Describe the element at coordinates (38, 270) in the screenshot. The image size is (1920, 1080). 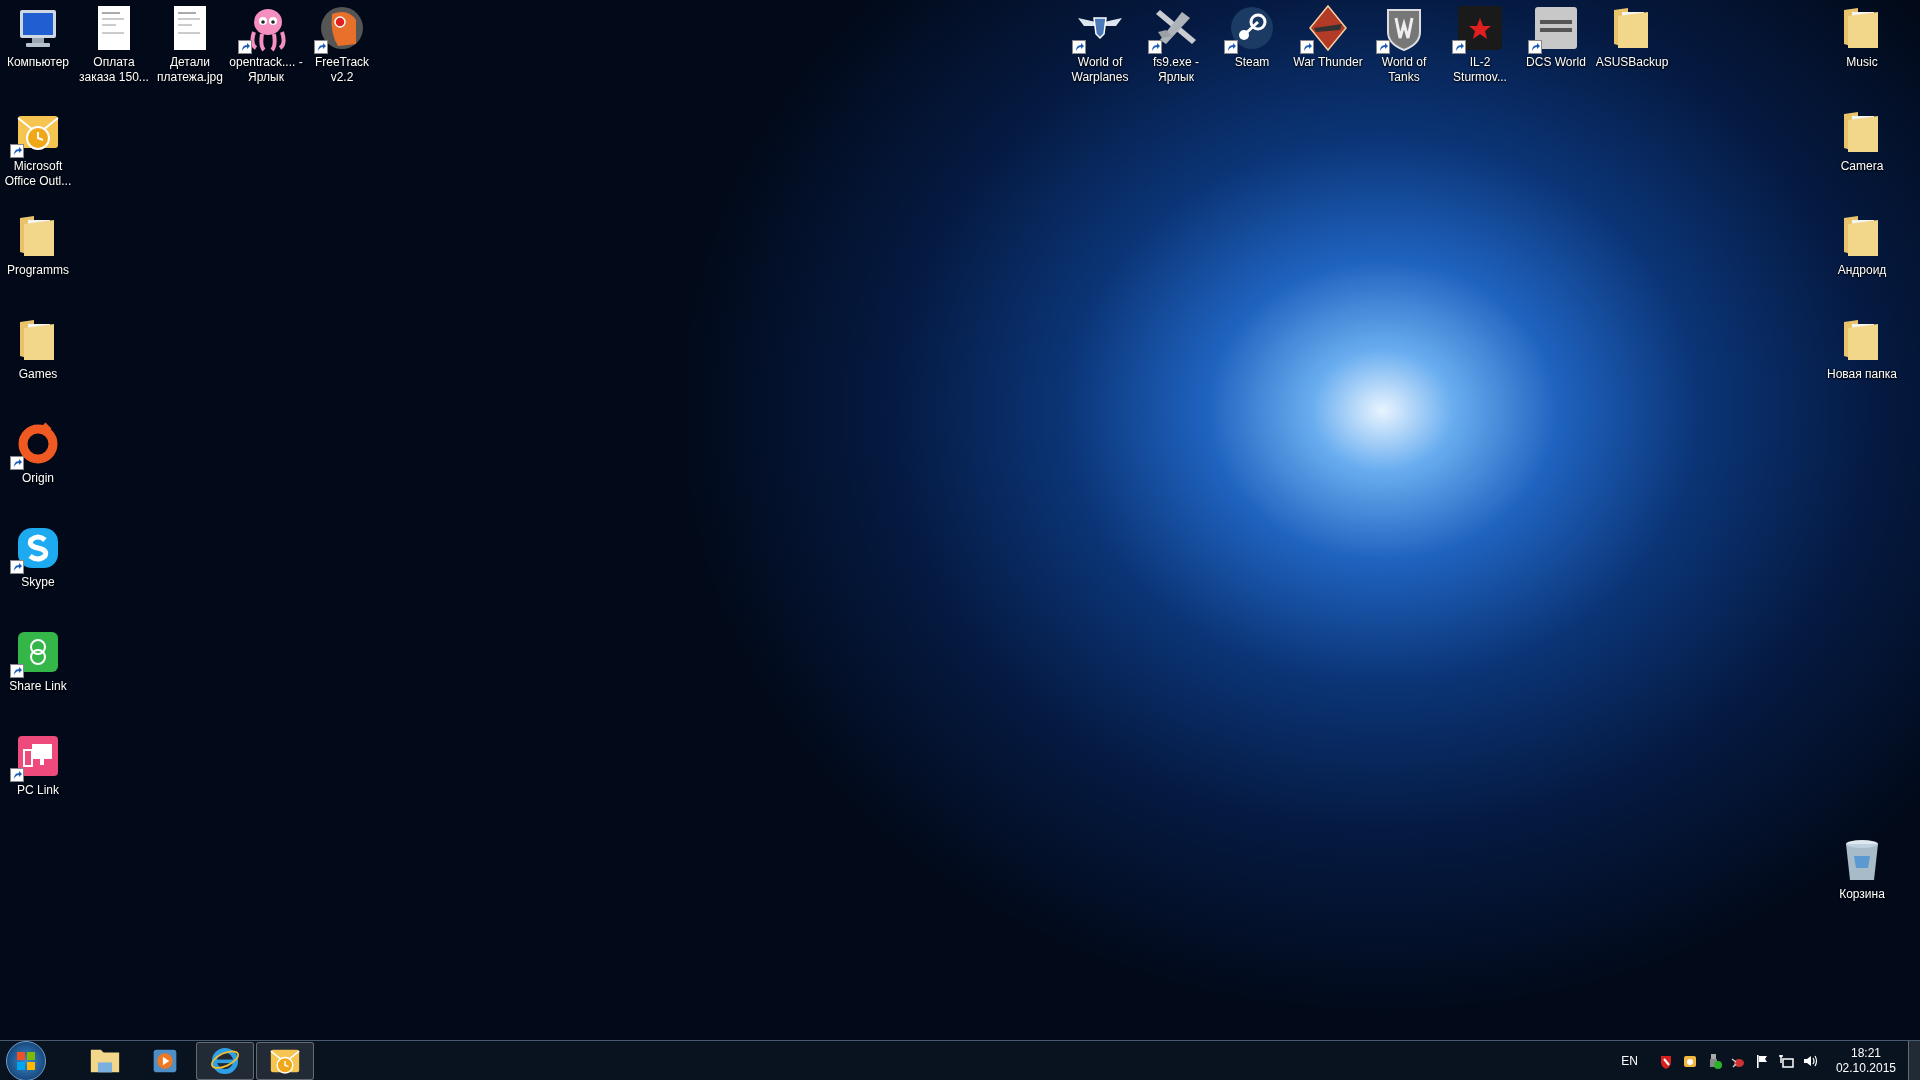
I see `icon-label: Programms` at that location.